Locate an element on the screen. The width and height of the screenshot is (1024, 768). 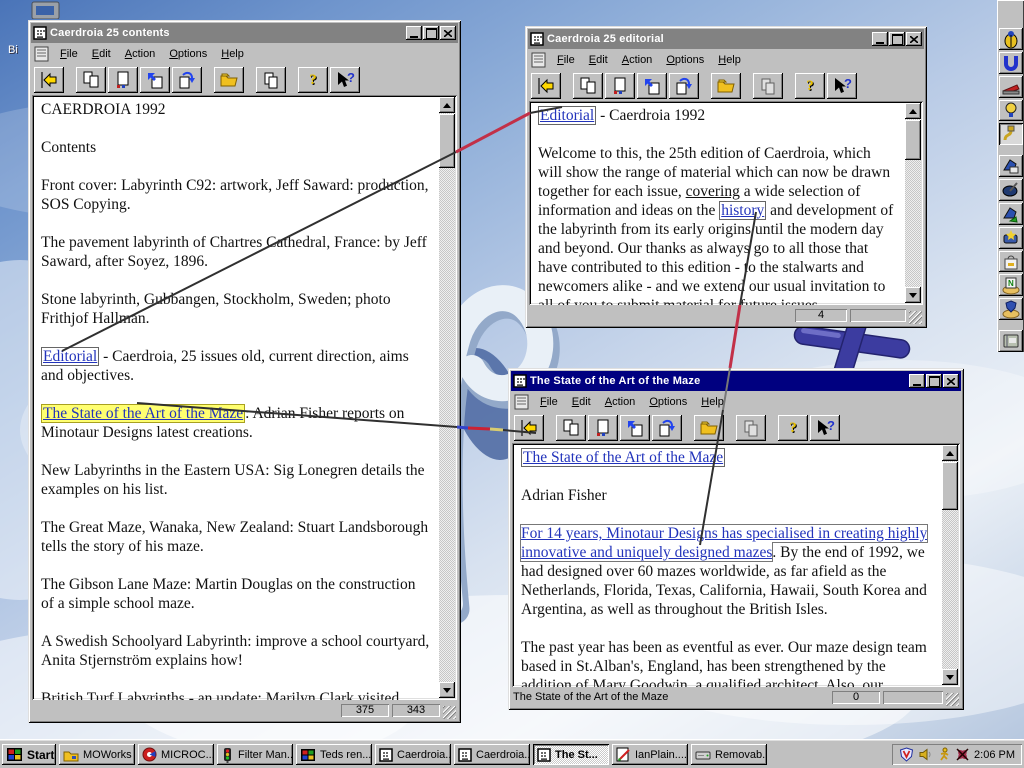
state-heading-link: The State of the Art of the Maze is located at coordinates (623, 457).